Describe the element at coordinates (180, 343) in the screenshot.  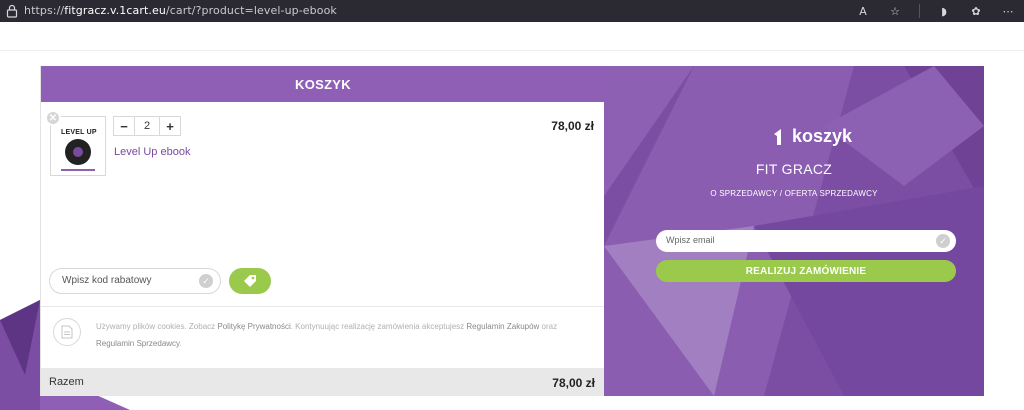
I see `notice-text: .` at that location.